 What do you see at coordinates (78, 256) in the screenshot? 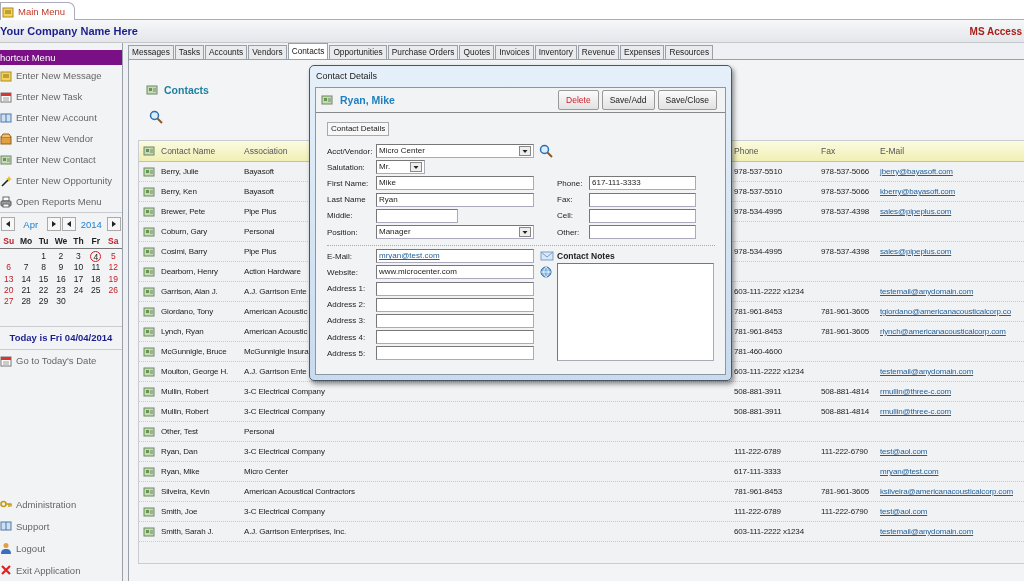
I see `calendar-day: 3` at bounding box center [78, 256].